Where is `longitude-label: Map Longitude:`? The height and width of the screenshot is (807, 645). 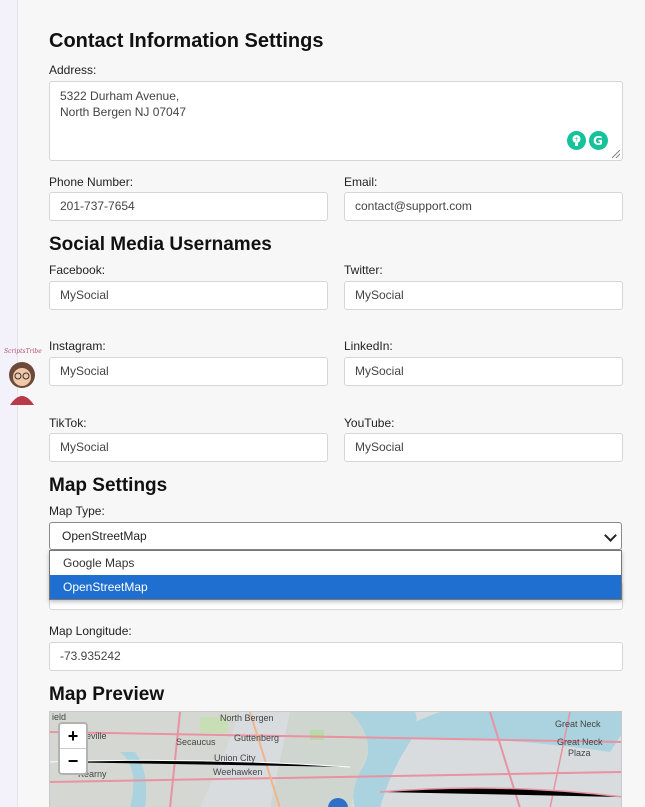
longitude-label: Map Longitude: is located at coordinates (90, 631).